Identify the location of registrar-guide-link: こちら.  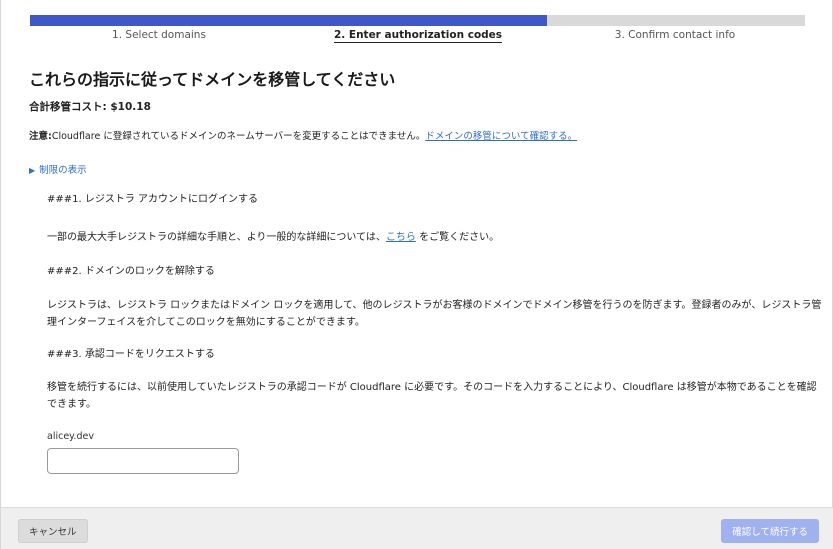
(401, 237).